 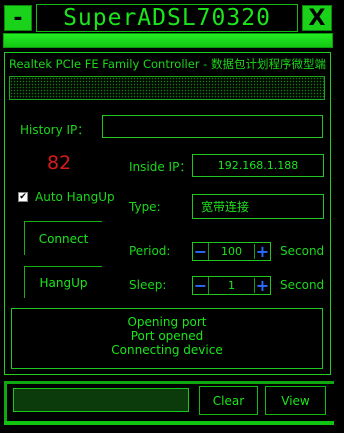 What do you see at coordinates (168, 40) in the screenshot?
I see `header-bar` at bounding box center [168, 40].